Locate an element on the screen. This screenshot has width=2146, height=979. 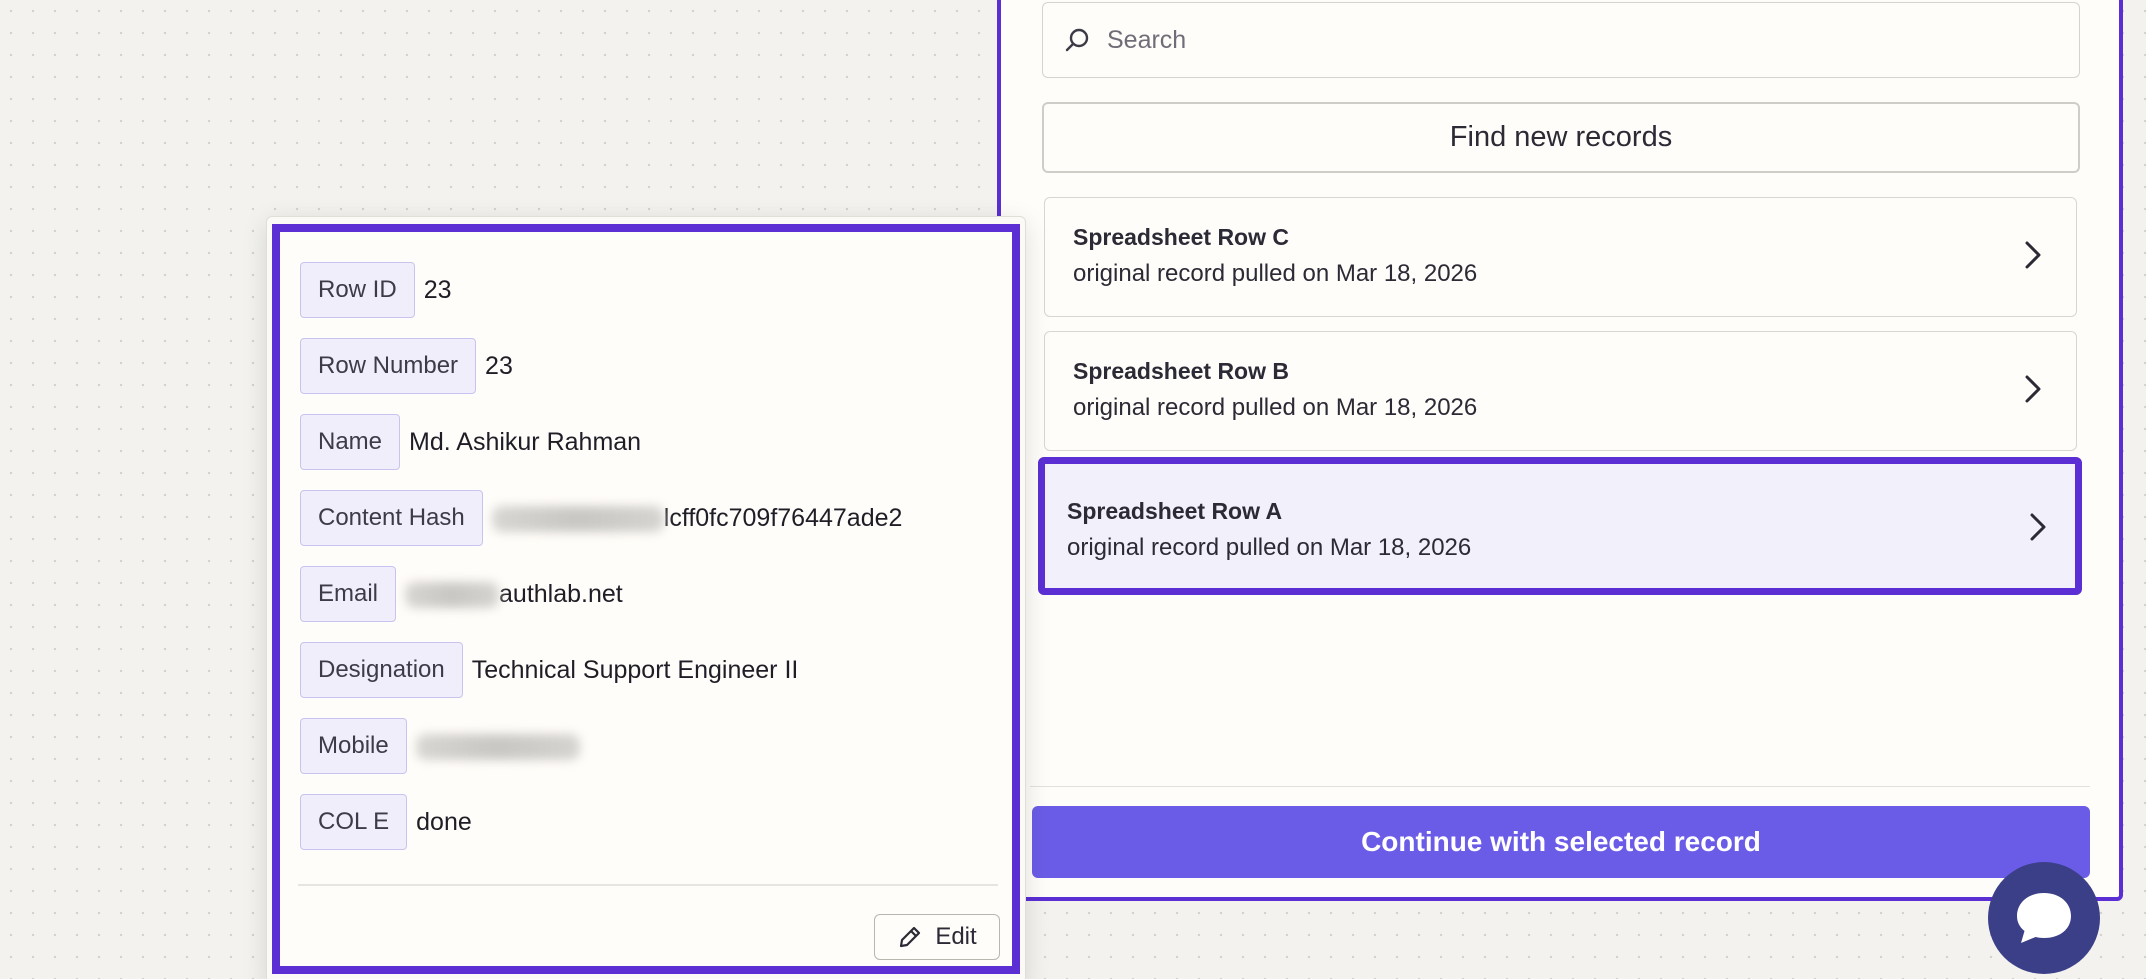
field-value-designation: Technical Support Engineer II is located at coordinates (635, 669).